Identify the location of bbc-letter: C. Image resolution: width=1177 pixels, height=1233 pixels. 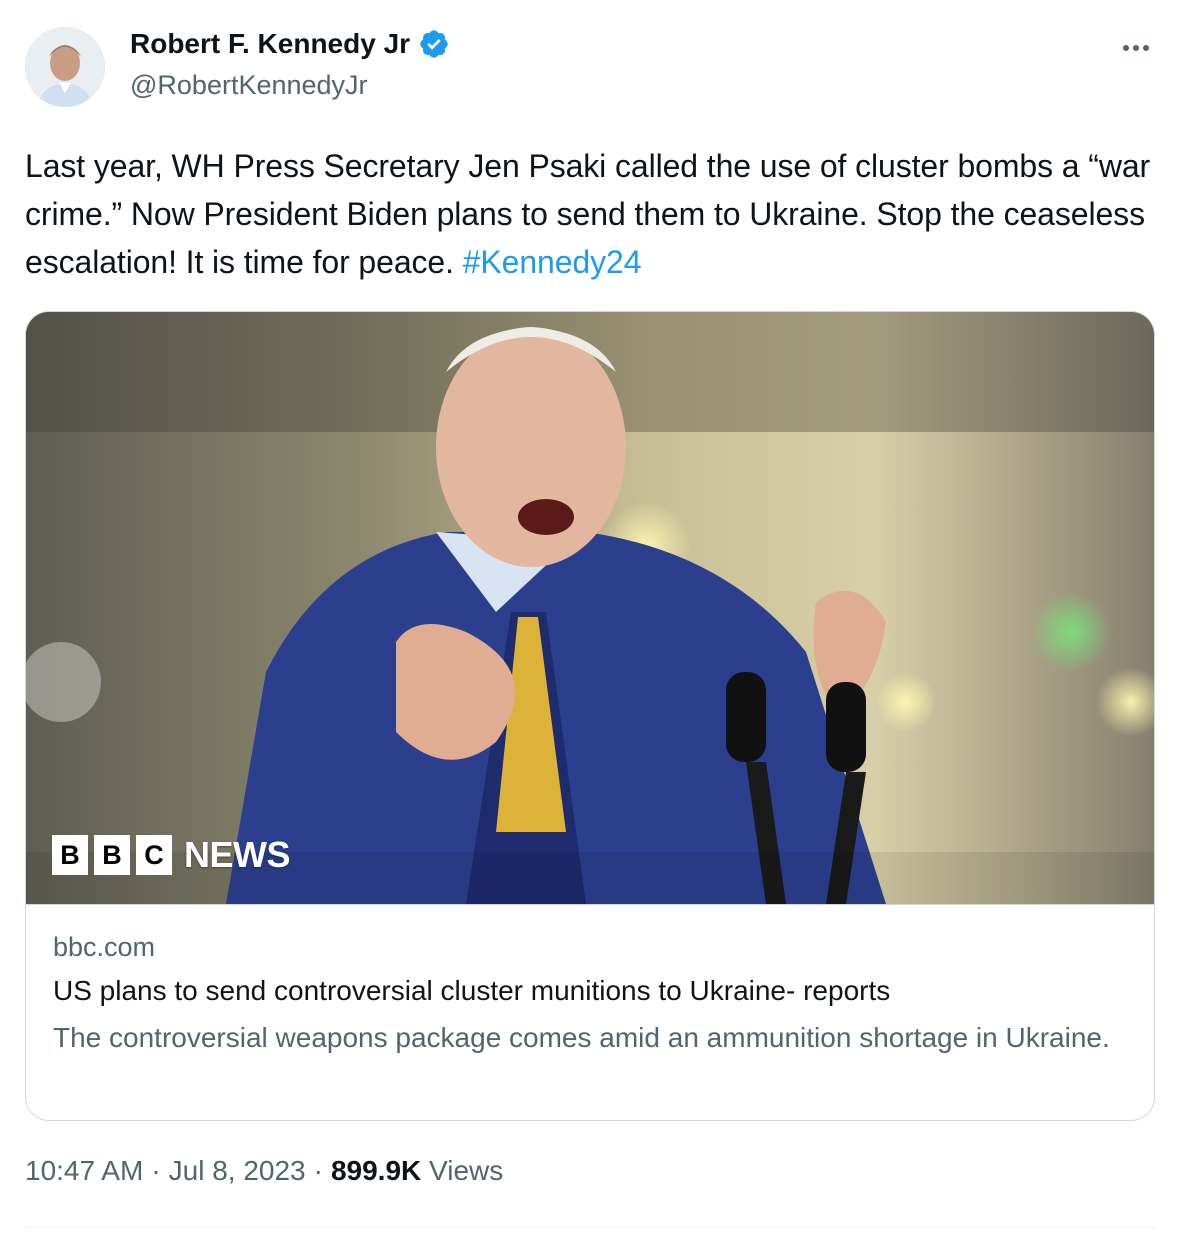
(154, 855).